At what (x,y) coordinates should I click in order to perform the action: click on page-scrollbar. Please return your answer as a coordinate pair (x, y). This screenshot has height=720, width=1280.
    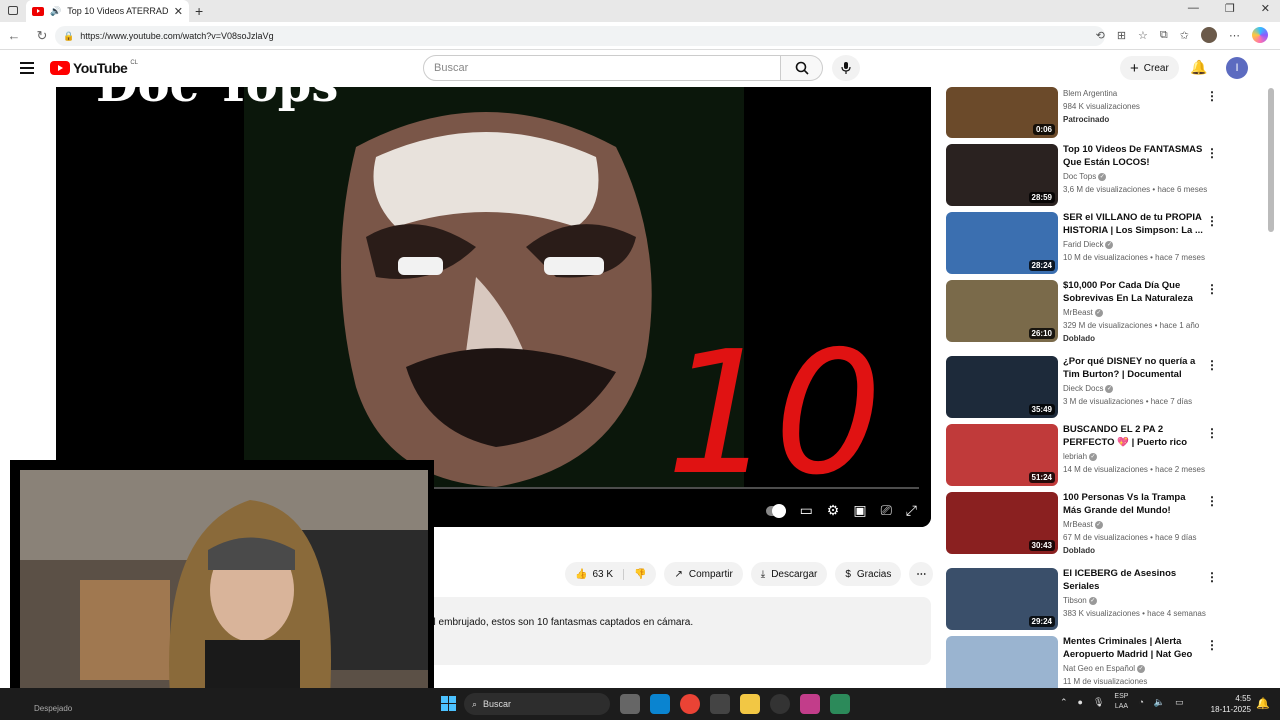
    Looking at the image, I should click on (1271, 160).